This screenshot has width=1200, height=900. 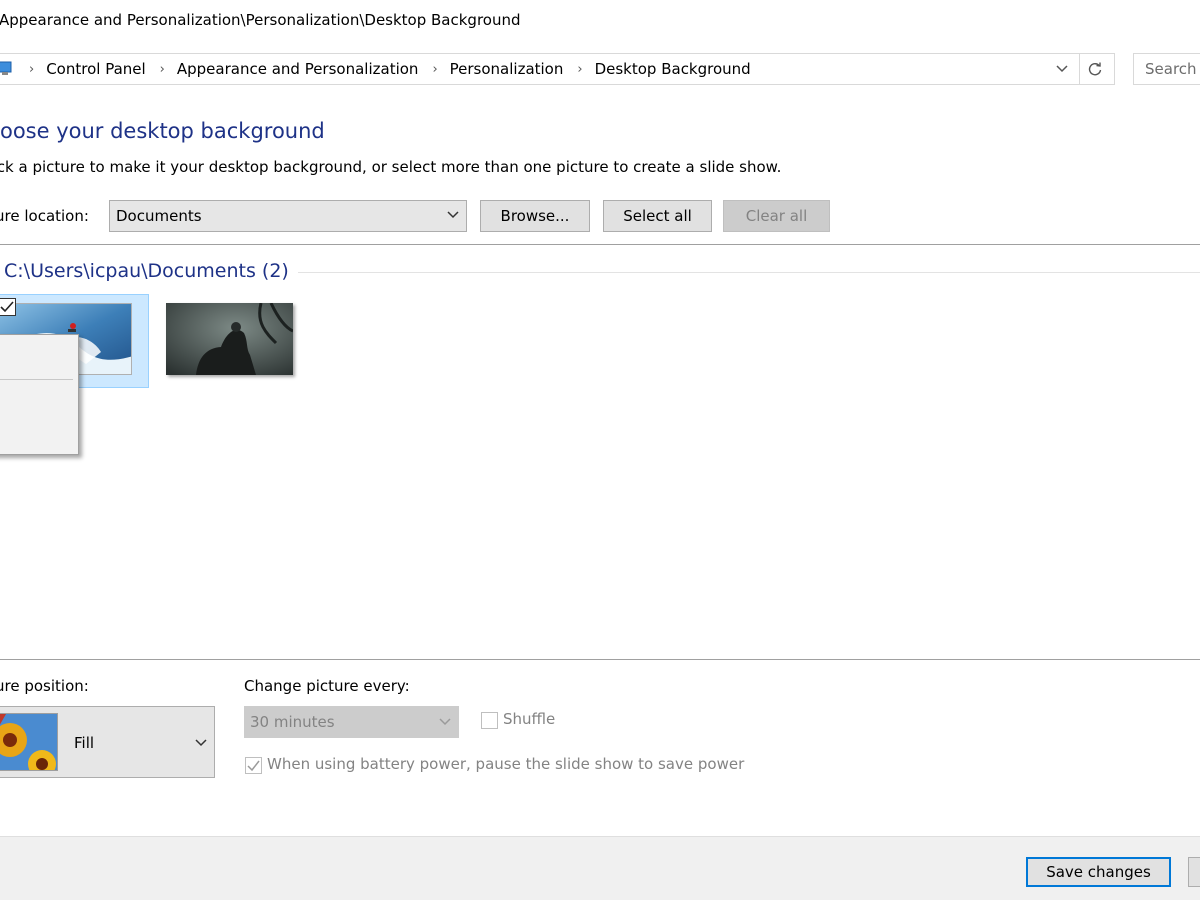 What do you see at coordinates (1194, 872) in the screenshot?
I see `cancel-button` at bounding box center [1194, 872].